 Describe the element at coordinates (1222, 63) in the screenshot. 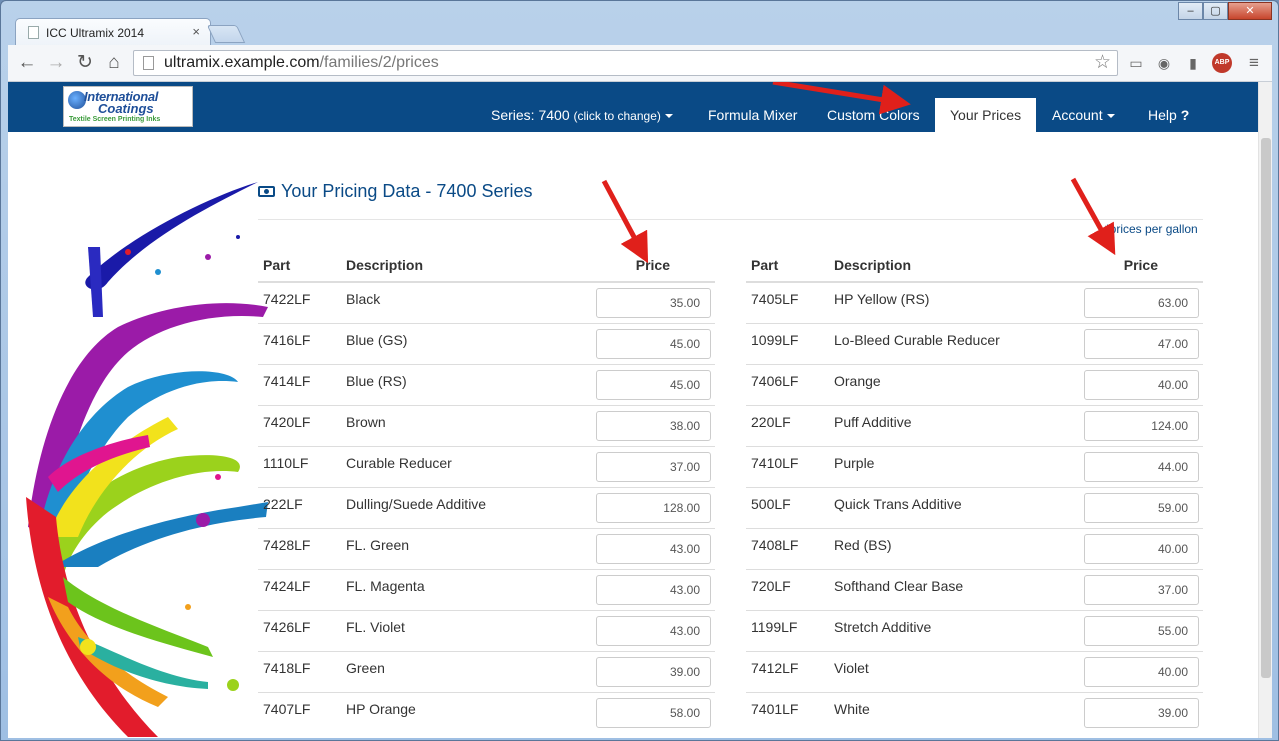

I see `adblock-icon: ABP` at that location.